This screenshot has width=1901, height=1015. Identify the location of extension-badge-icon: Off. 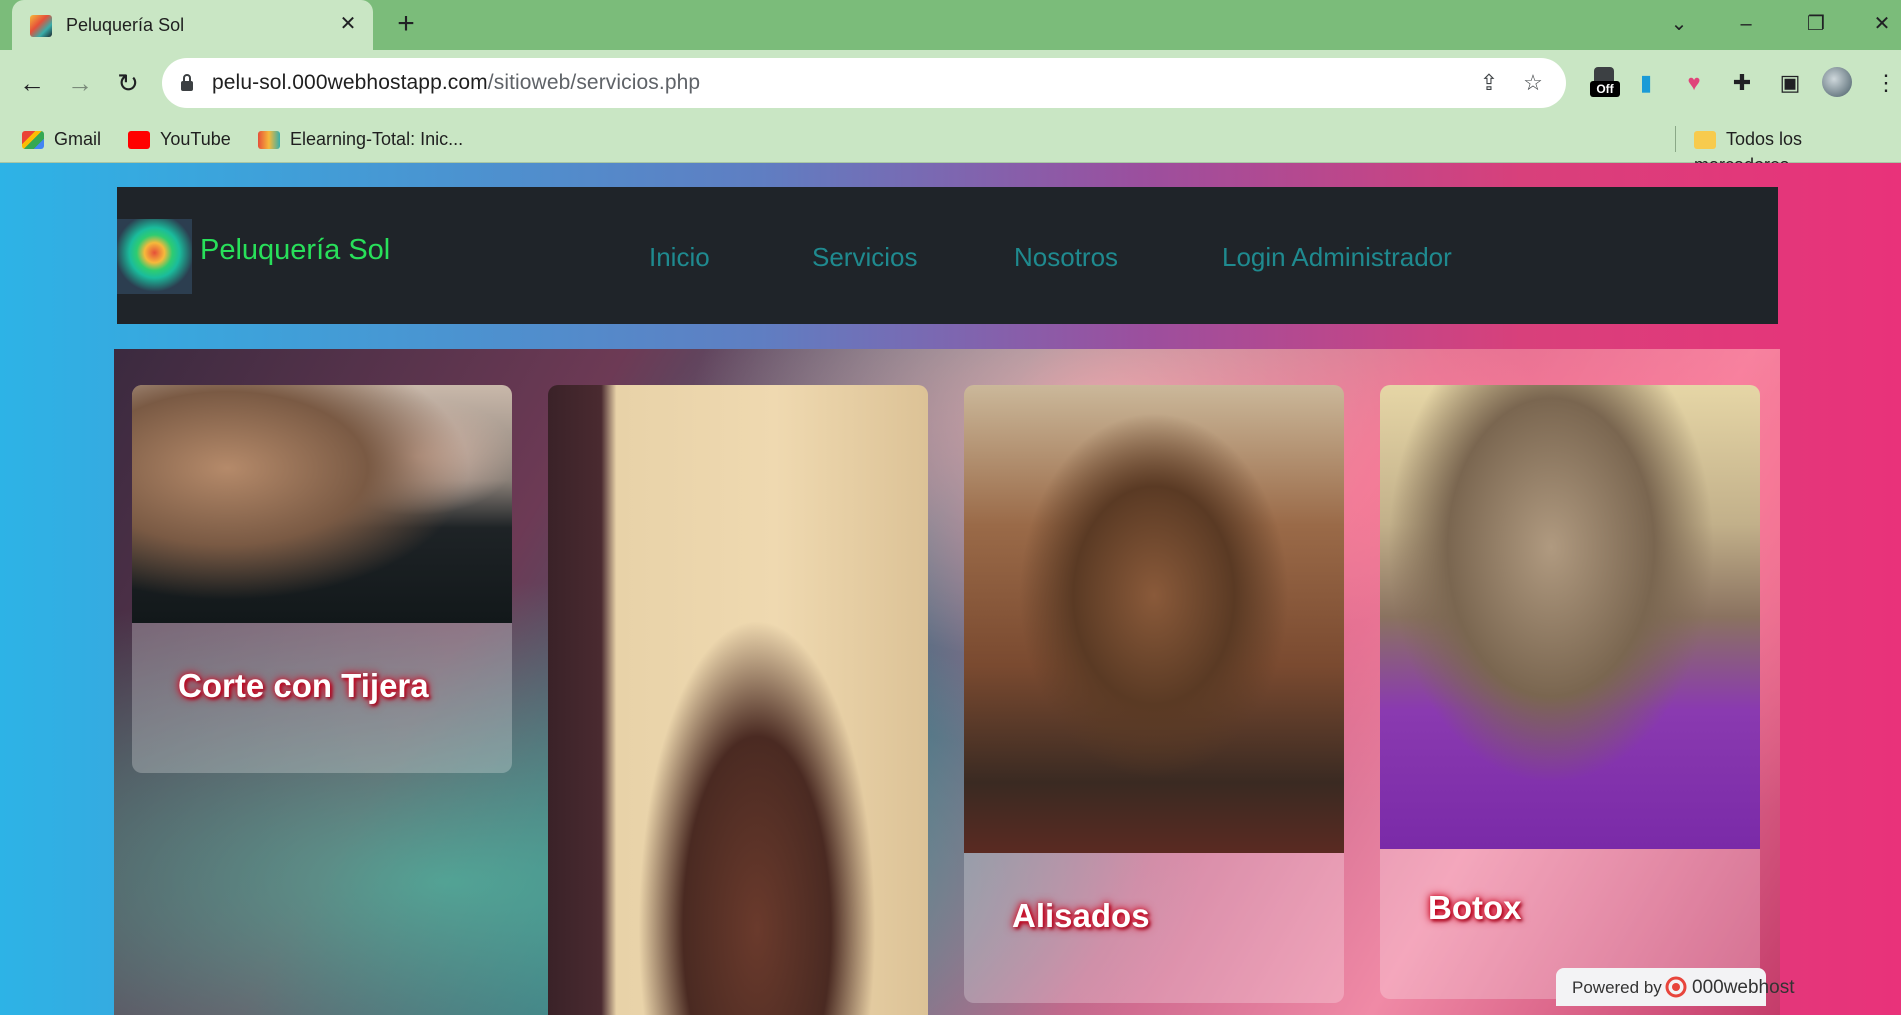
(1606, 83).